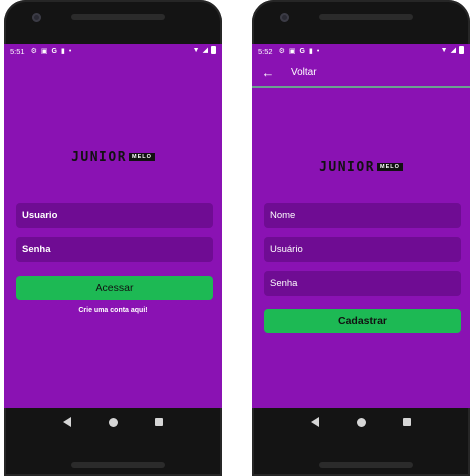  What do you see at coordinates (304, 72) in the screenshot?
I see `back-label: Voltar` at bounding box center [304, 72].